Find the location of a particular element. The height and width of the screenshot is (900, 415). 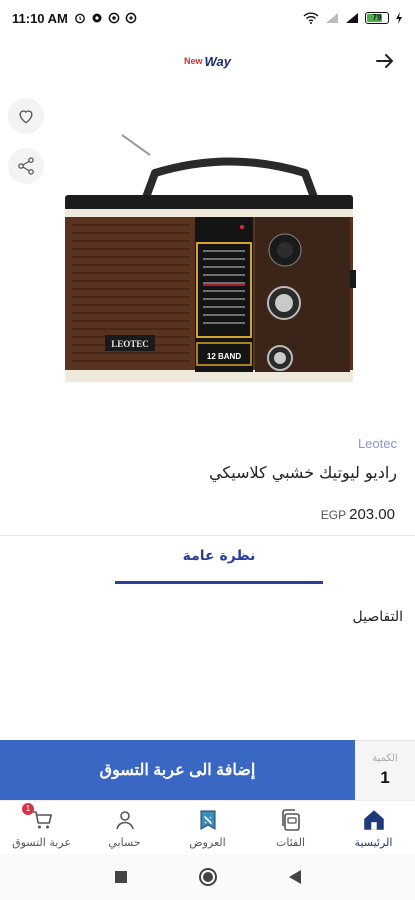

favorite-button is located at coordinates (26, 116).